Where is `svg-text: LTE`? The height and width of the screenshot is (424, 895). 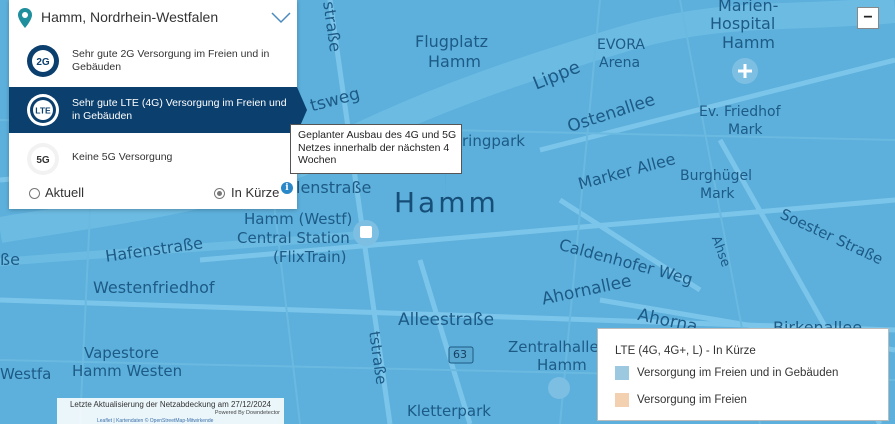 svg-text: LTE is located at coordinates (43, 111).